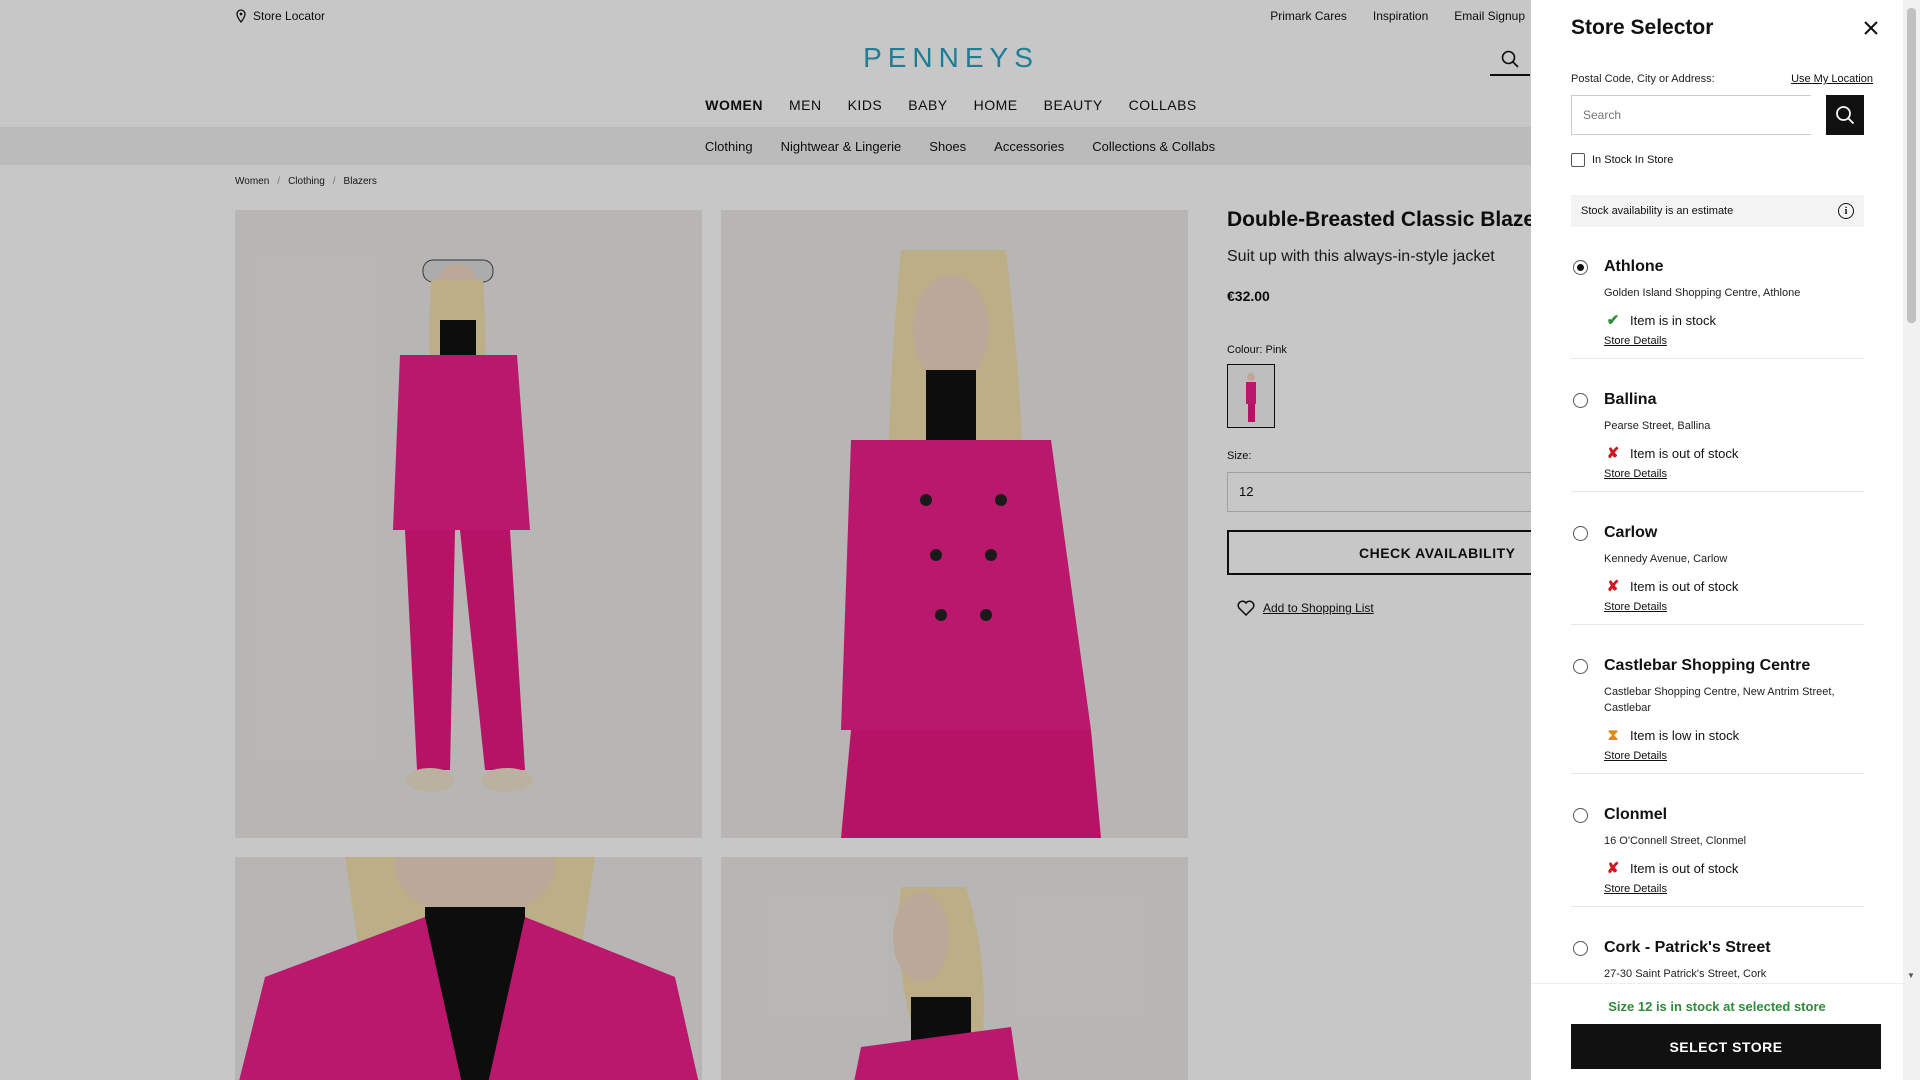  Describe the element at coordinates (1613, 735) in the screenshot. I see `hourglass-icon: ⧗` at that location.